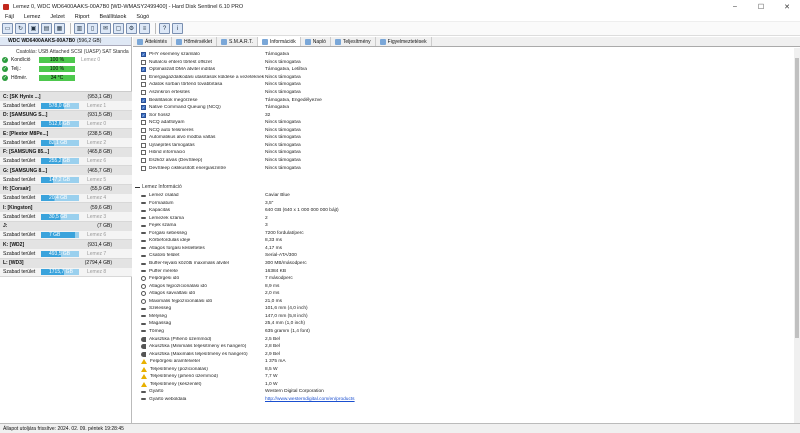 Image resolution: width=800 pixels, height=433 pixels. Describe the element at coordinates (761, 6) in the screenshot. I see `maximize-button: ☐` at that location.